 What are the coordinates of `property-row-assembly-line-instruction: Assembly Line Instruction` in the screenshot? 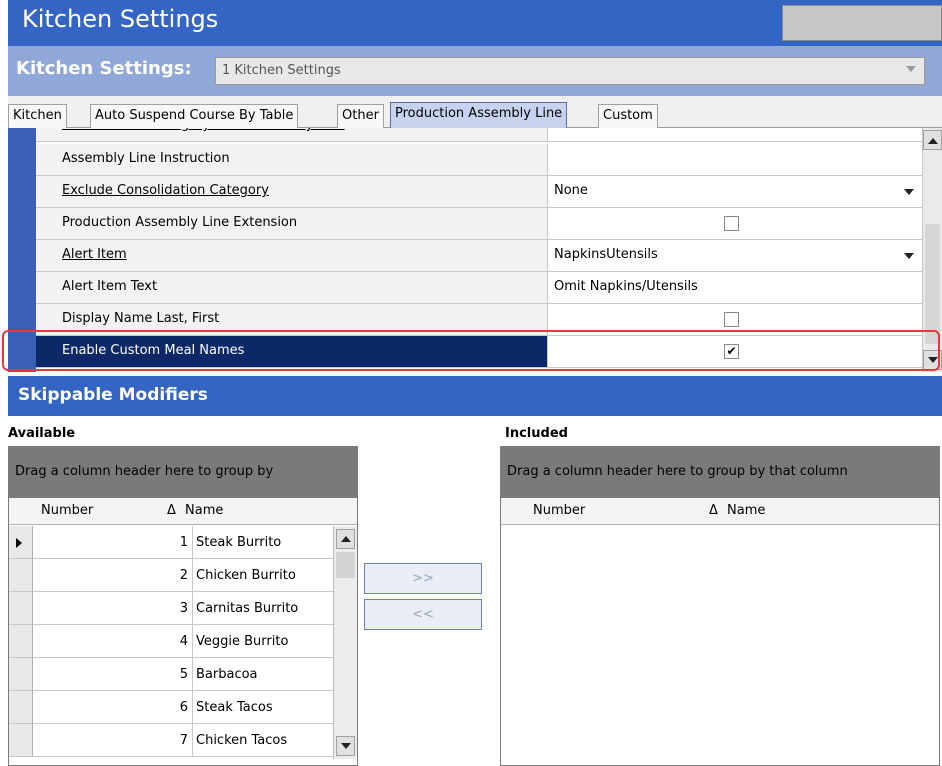 It's located at (479, 160).